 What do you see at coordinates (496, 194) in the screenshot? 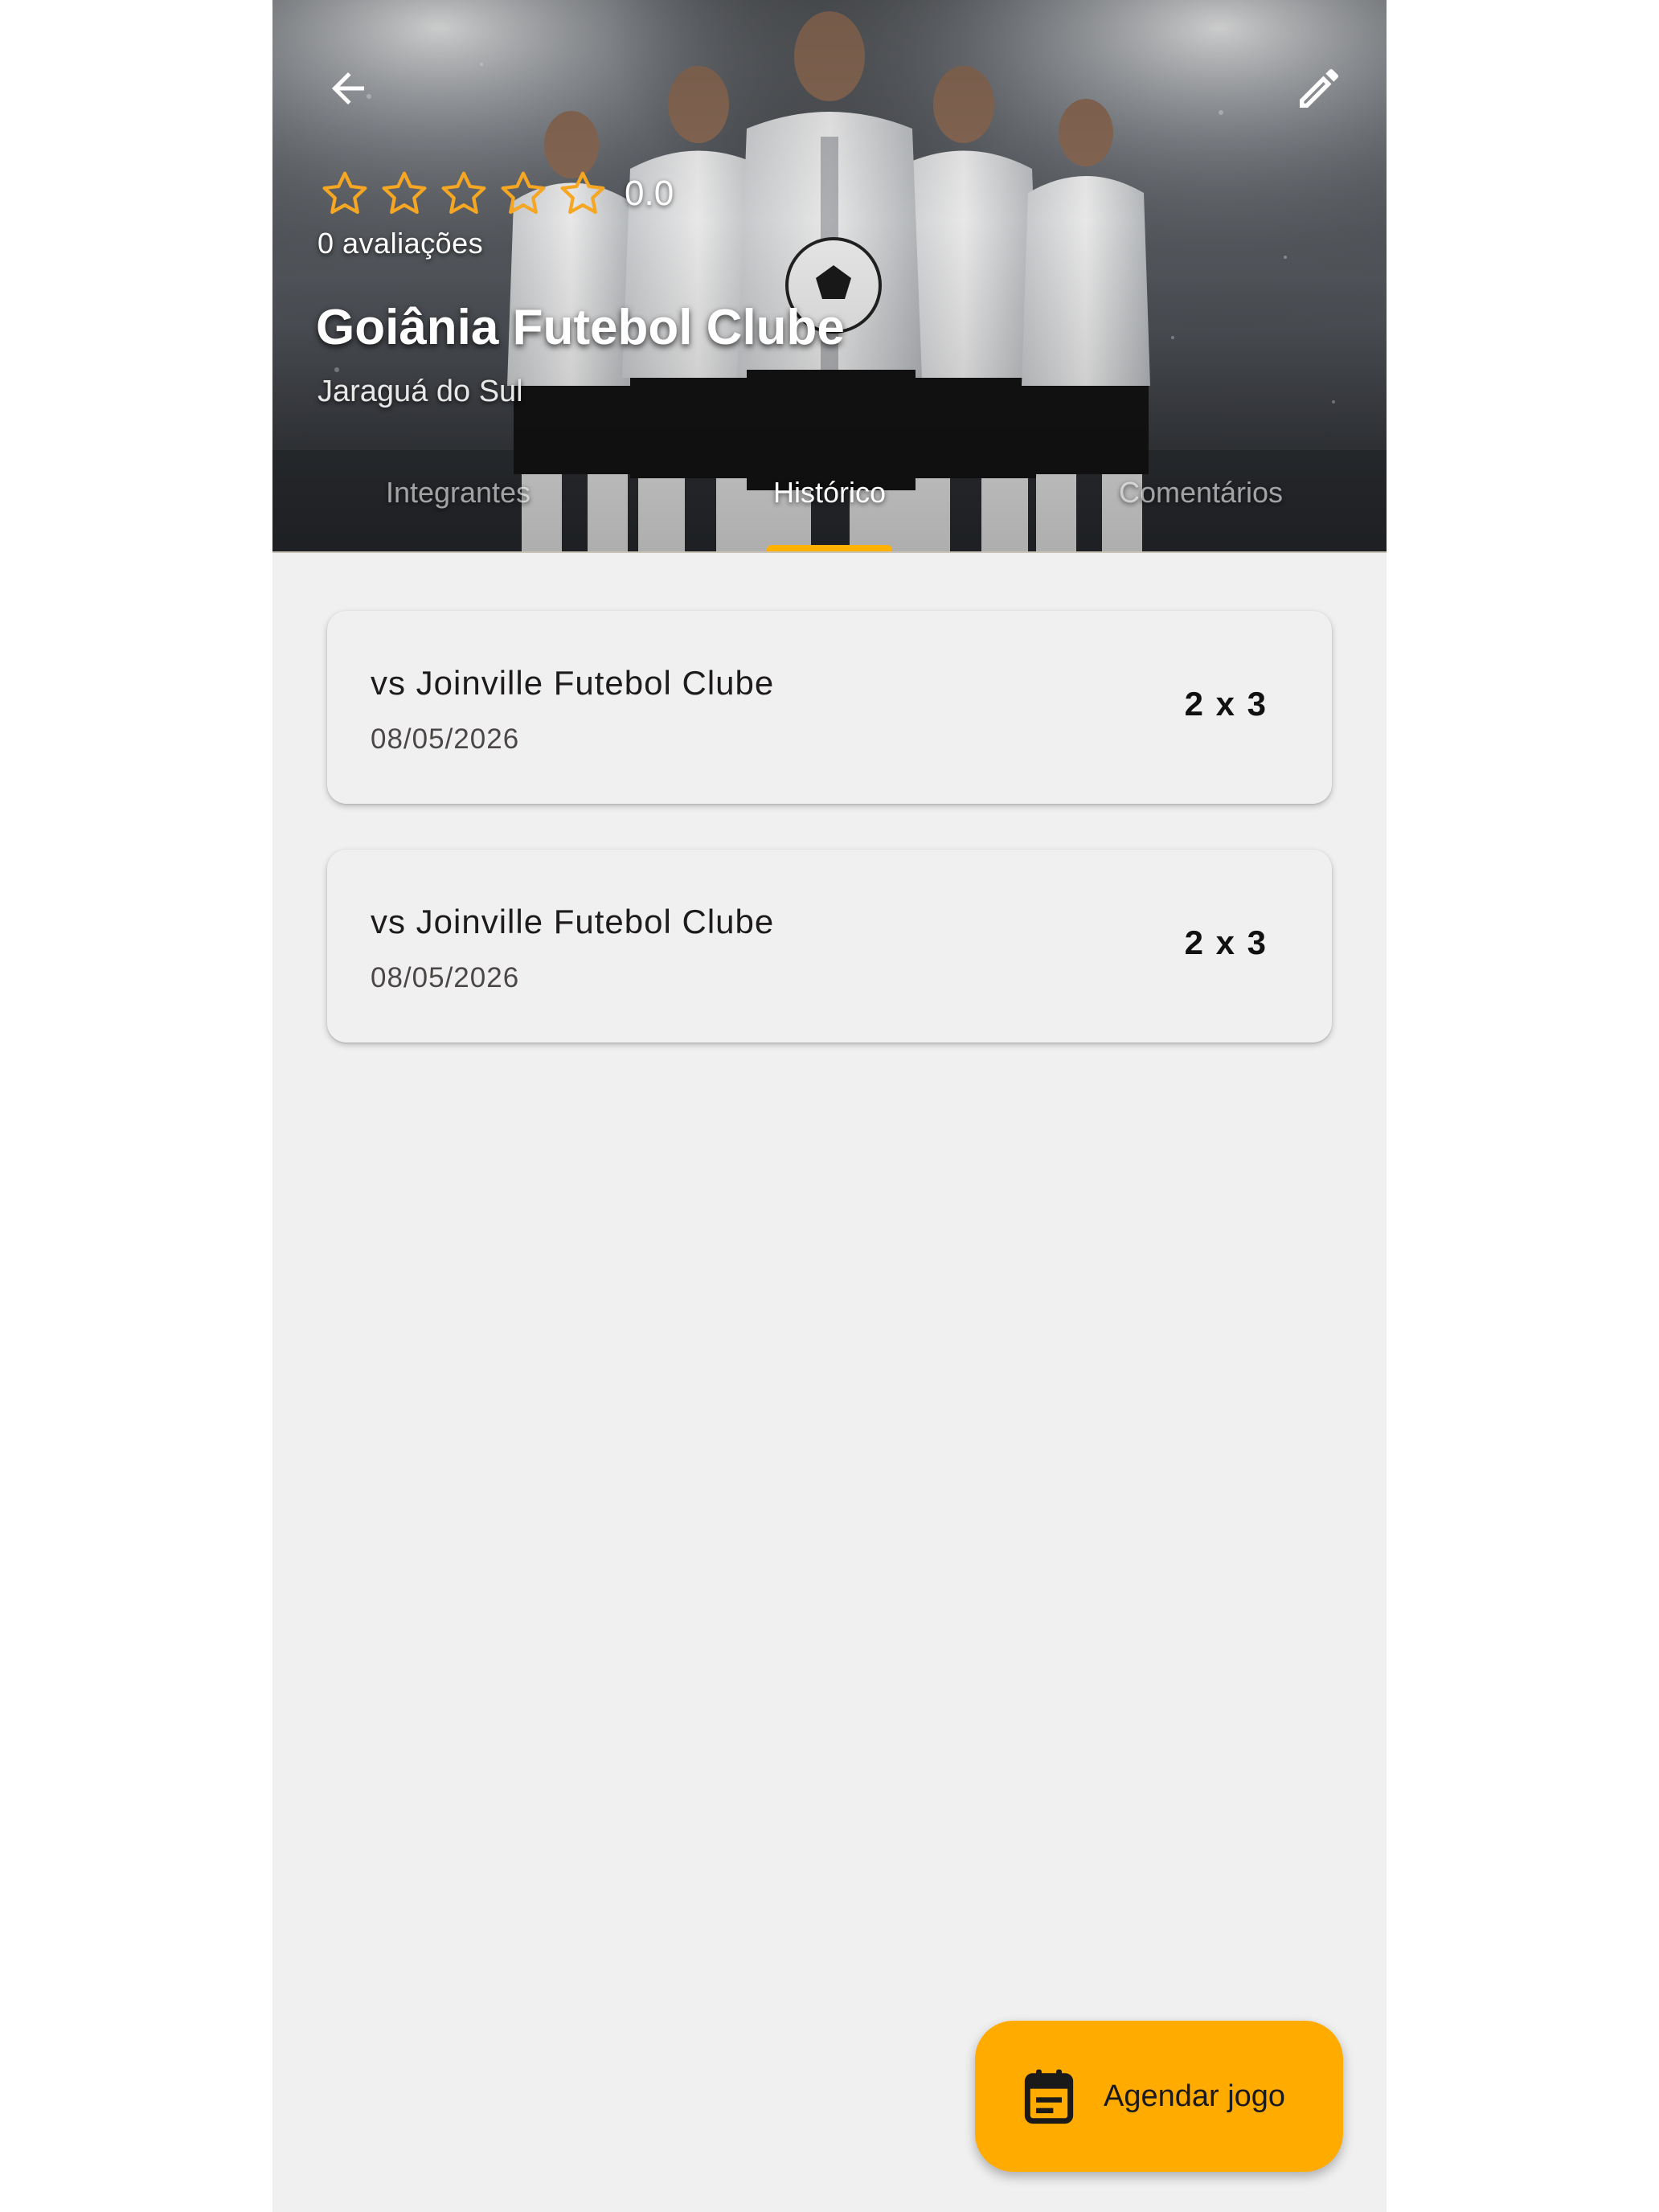
I see `team-rating: 0.0` at bounding box center [496, 194].